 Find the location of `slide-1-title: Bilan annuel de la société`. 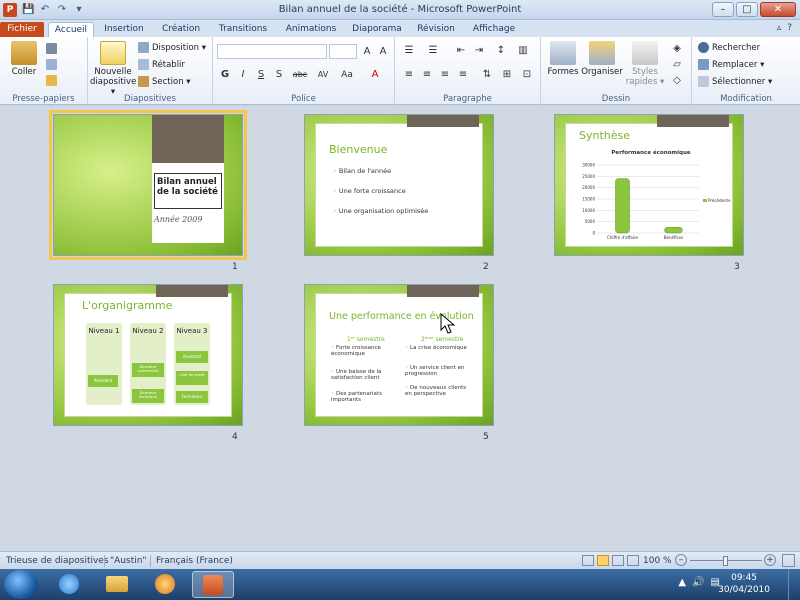

slide-1-title: Bilan annuel de la société is located at coordinates (188, 191).